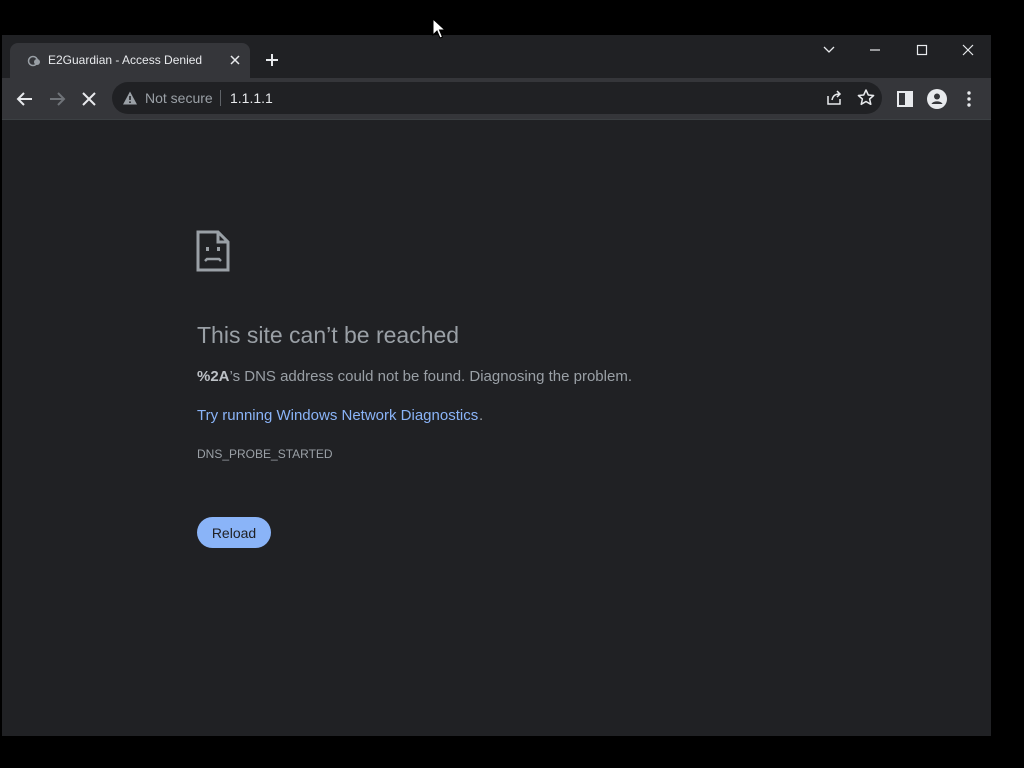  Describe the element at coordinates (328, 335) in the screenshot. I see `error-heading: This site can’t be reached` at that location.